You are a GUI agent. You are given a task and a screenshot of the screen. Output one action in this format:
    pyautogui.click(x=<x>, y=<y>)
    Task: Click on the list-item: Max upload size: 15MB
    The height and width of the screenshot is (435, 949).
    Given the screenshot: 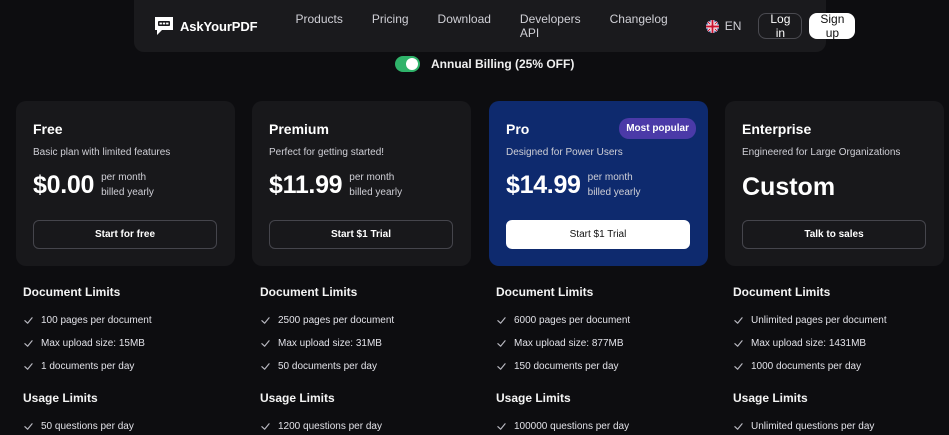 What is the action you would take?
    pyautogui.click(x=133, y=343)
    